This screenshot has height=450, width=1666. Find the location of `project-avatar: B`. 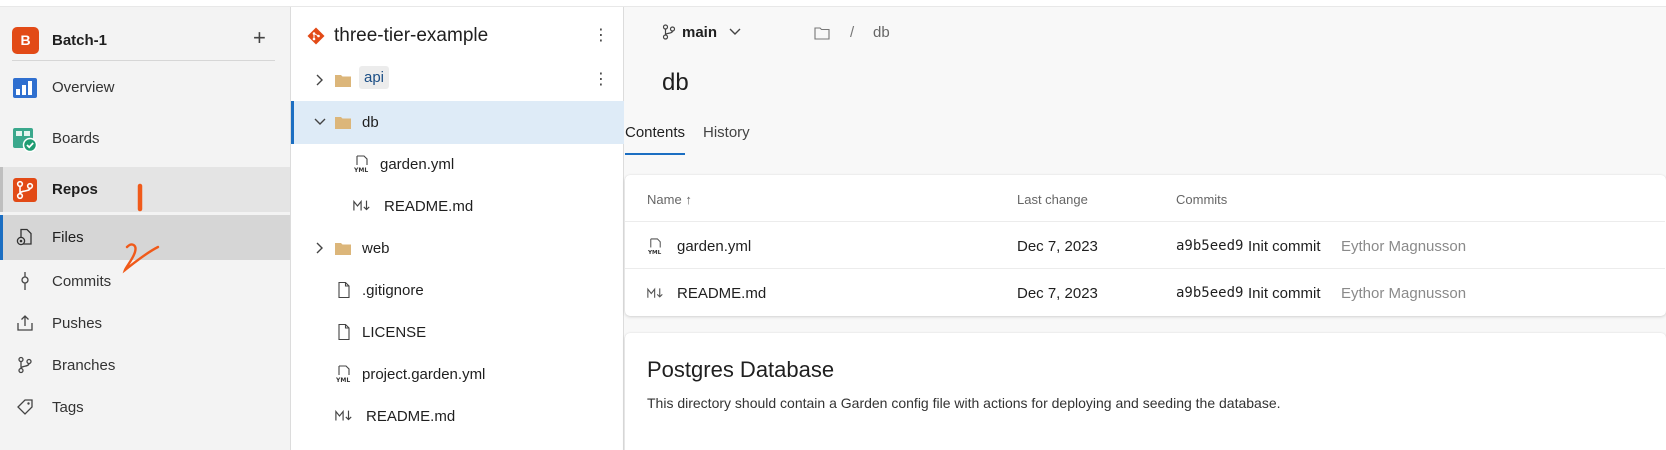

project-avatar: B is located at coordinates (25, 40).